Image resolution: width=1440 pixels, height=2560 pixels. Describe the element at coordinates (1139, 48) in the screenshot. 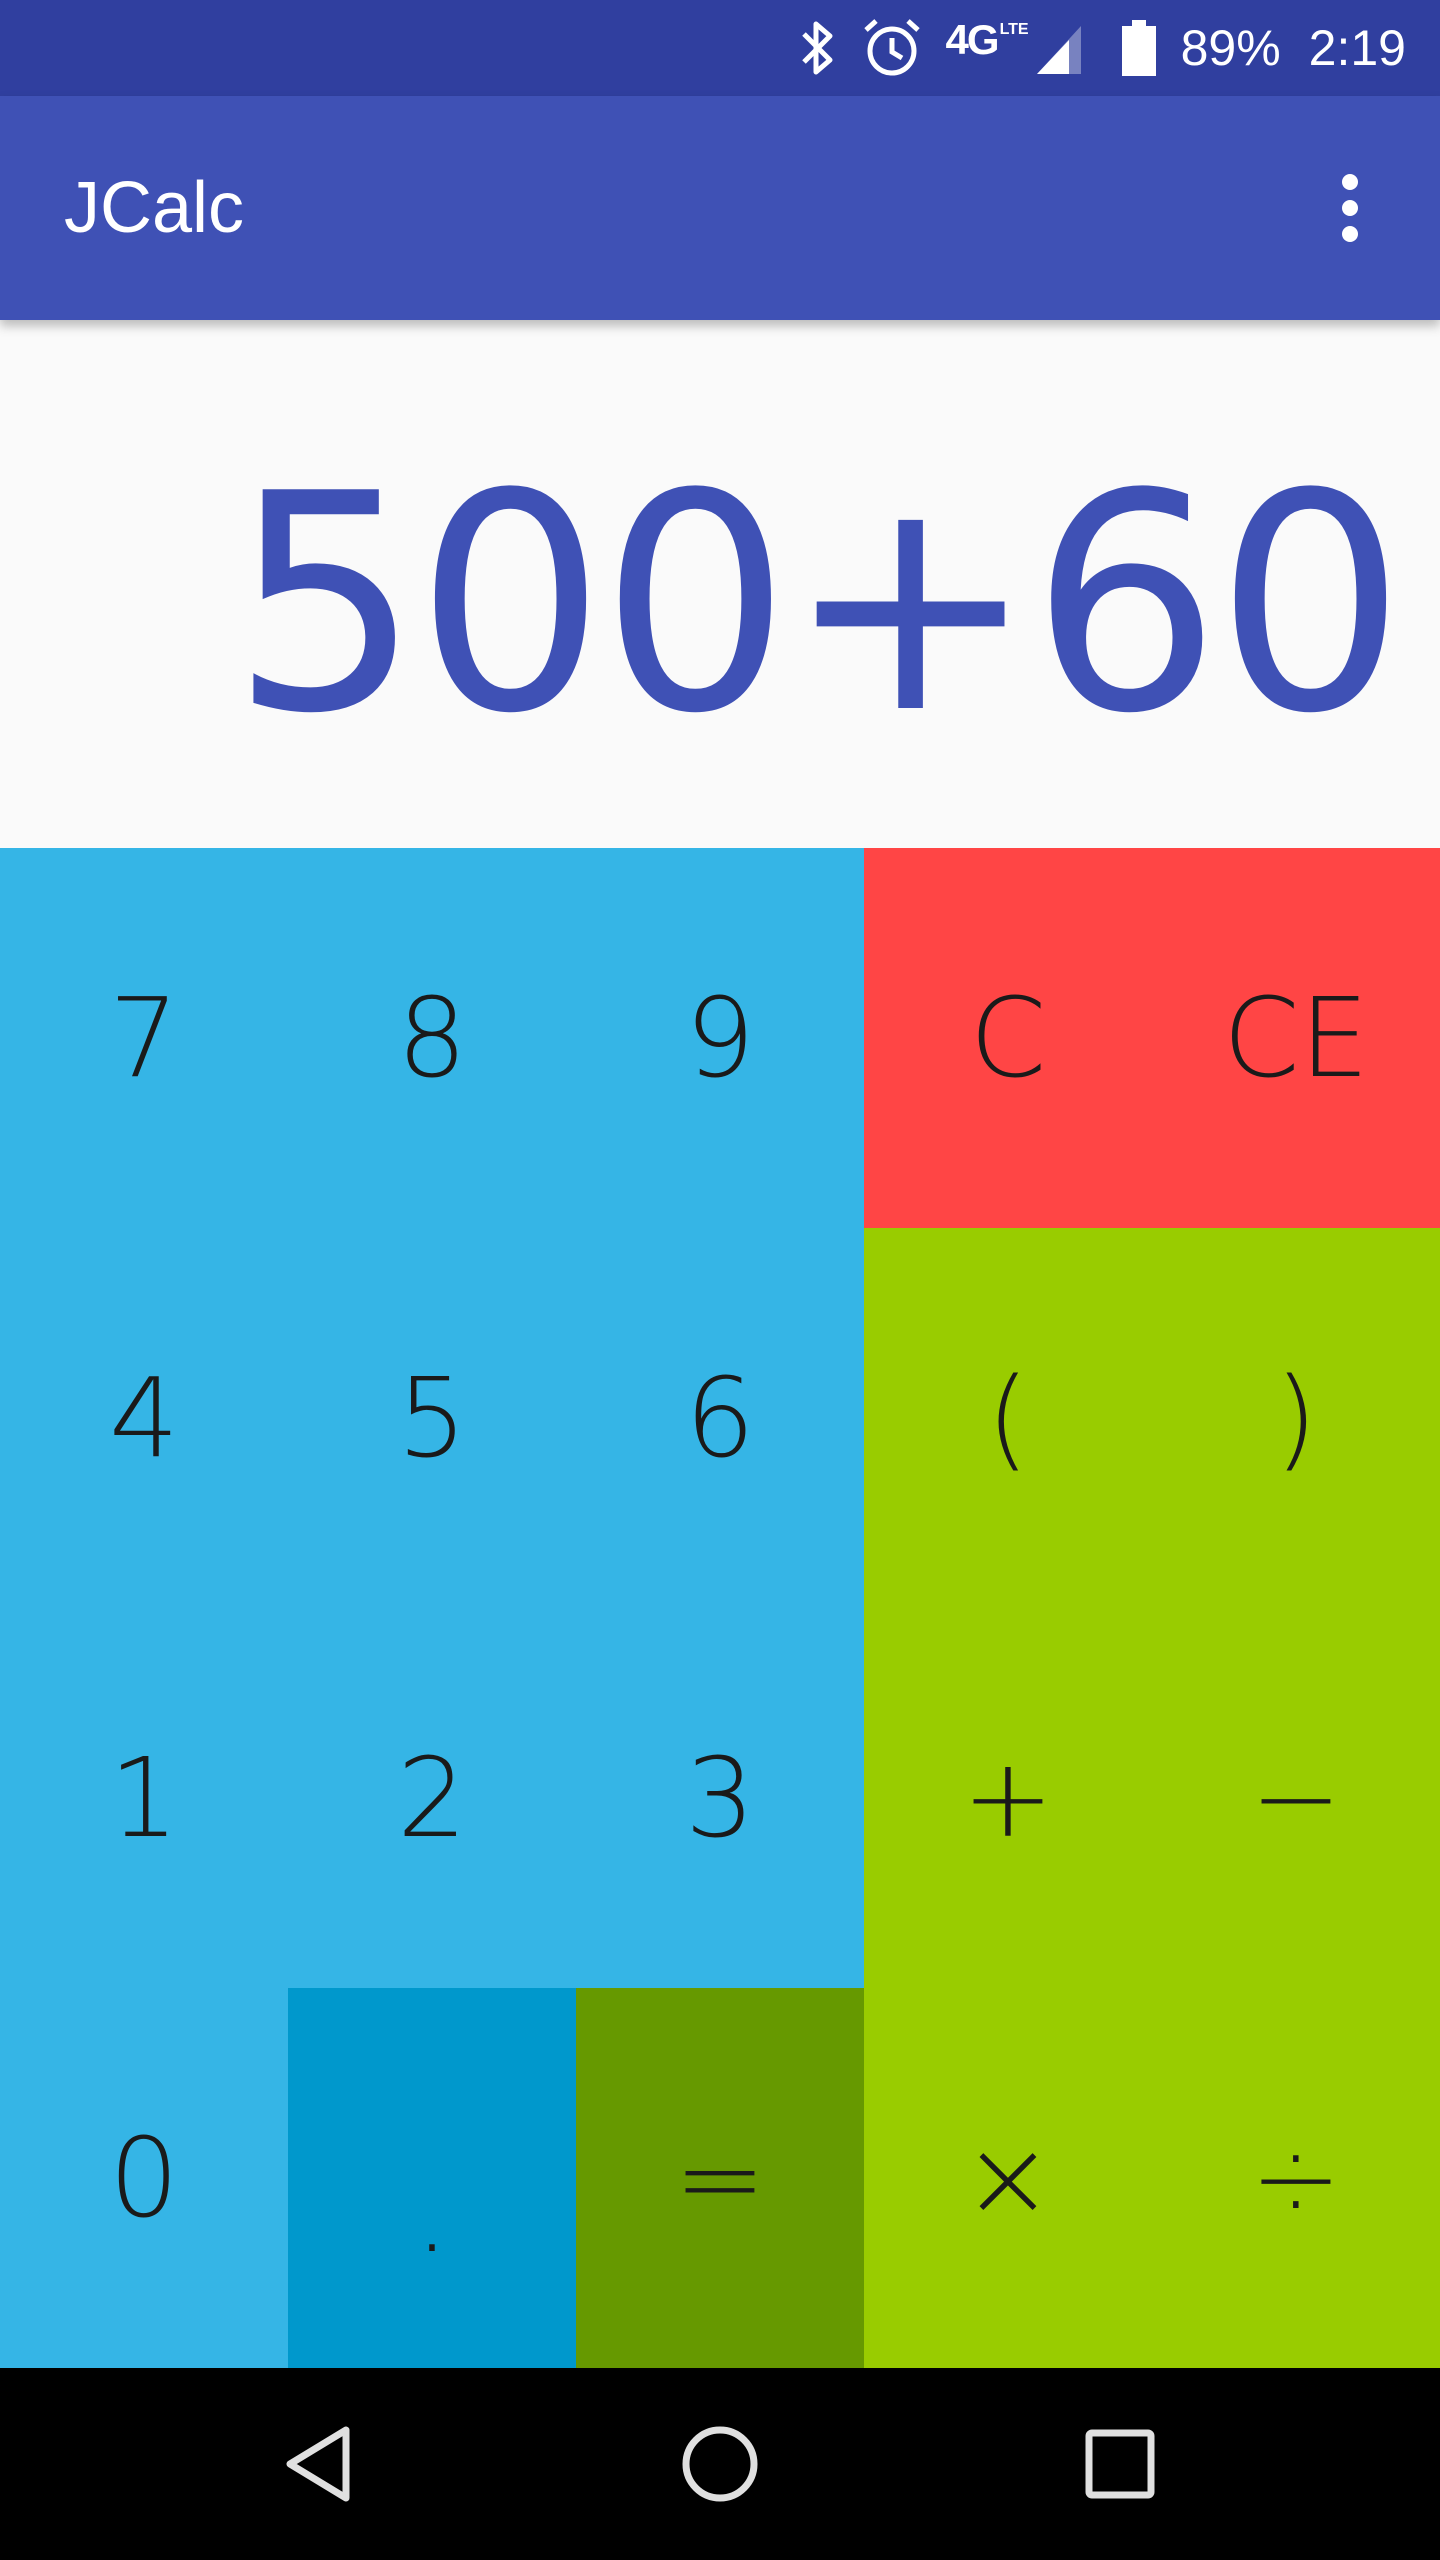

I see `battery-icon` at that location.